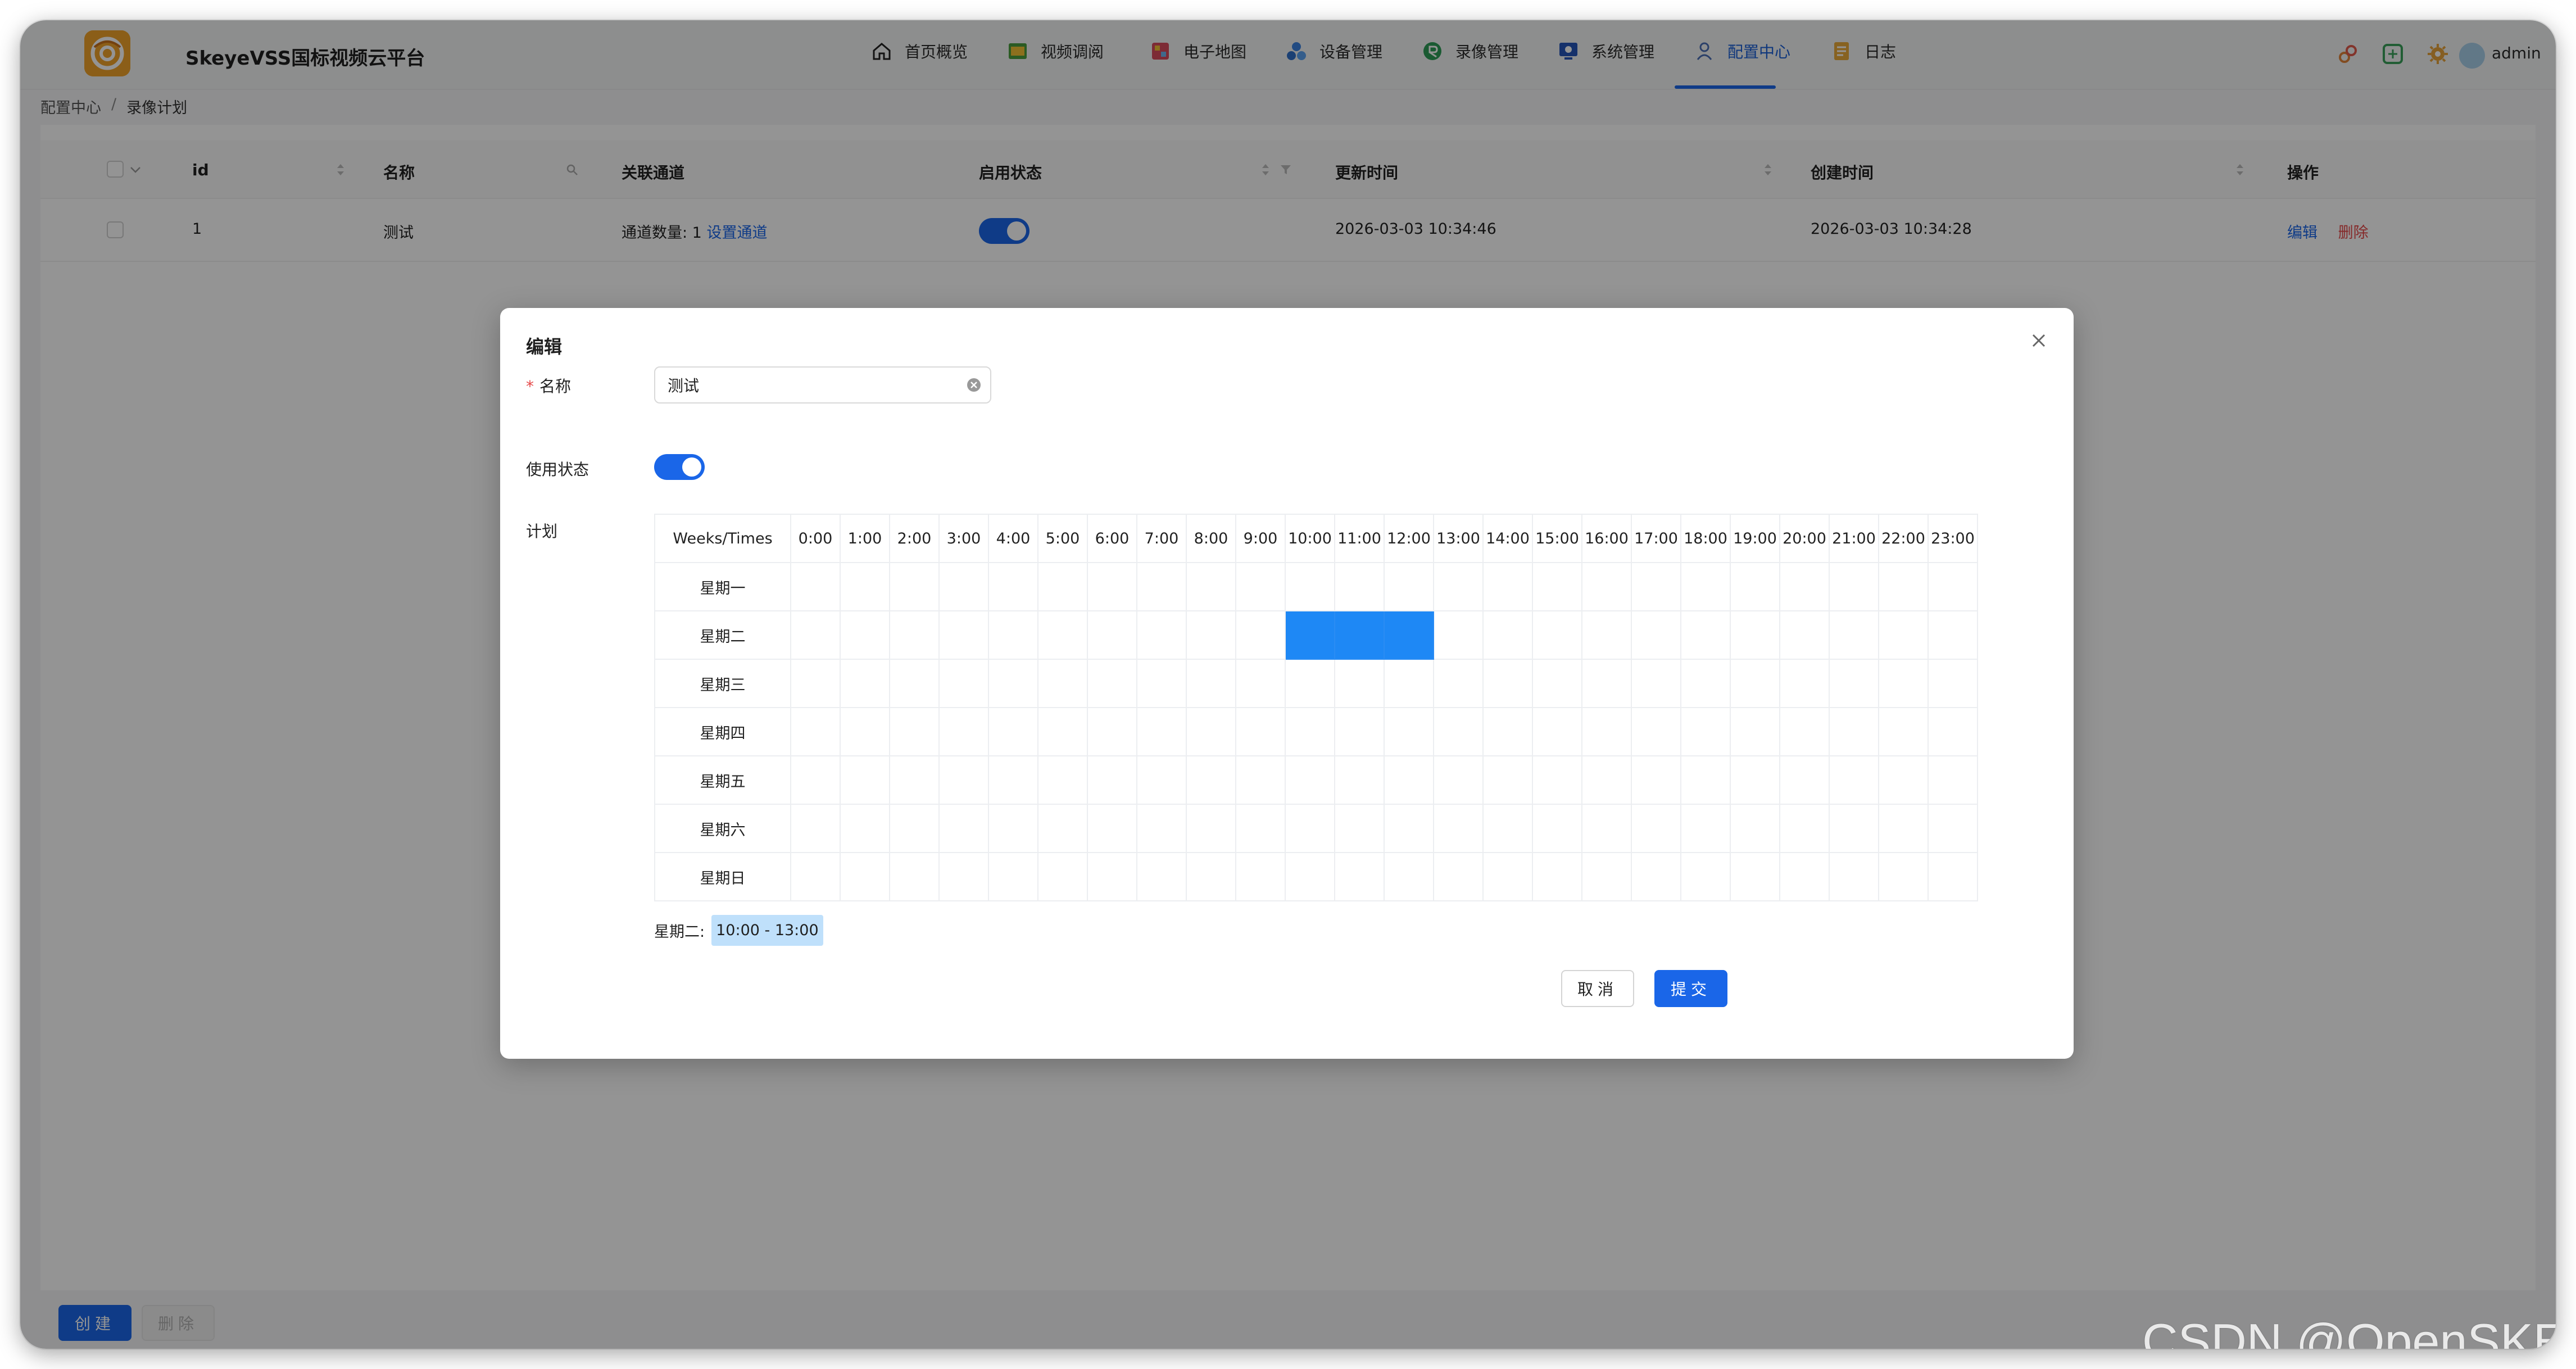 The image size is (2576, 1369). Describe the element at coordinates (2038, 340) in the screenshot. I see `close-icon` at that location.